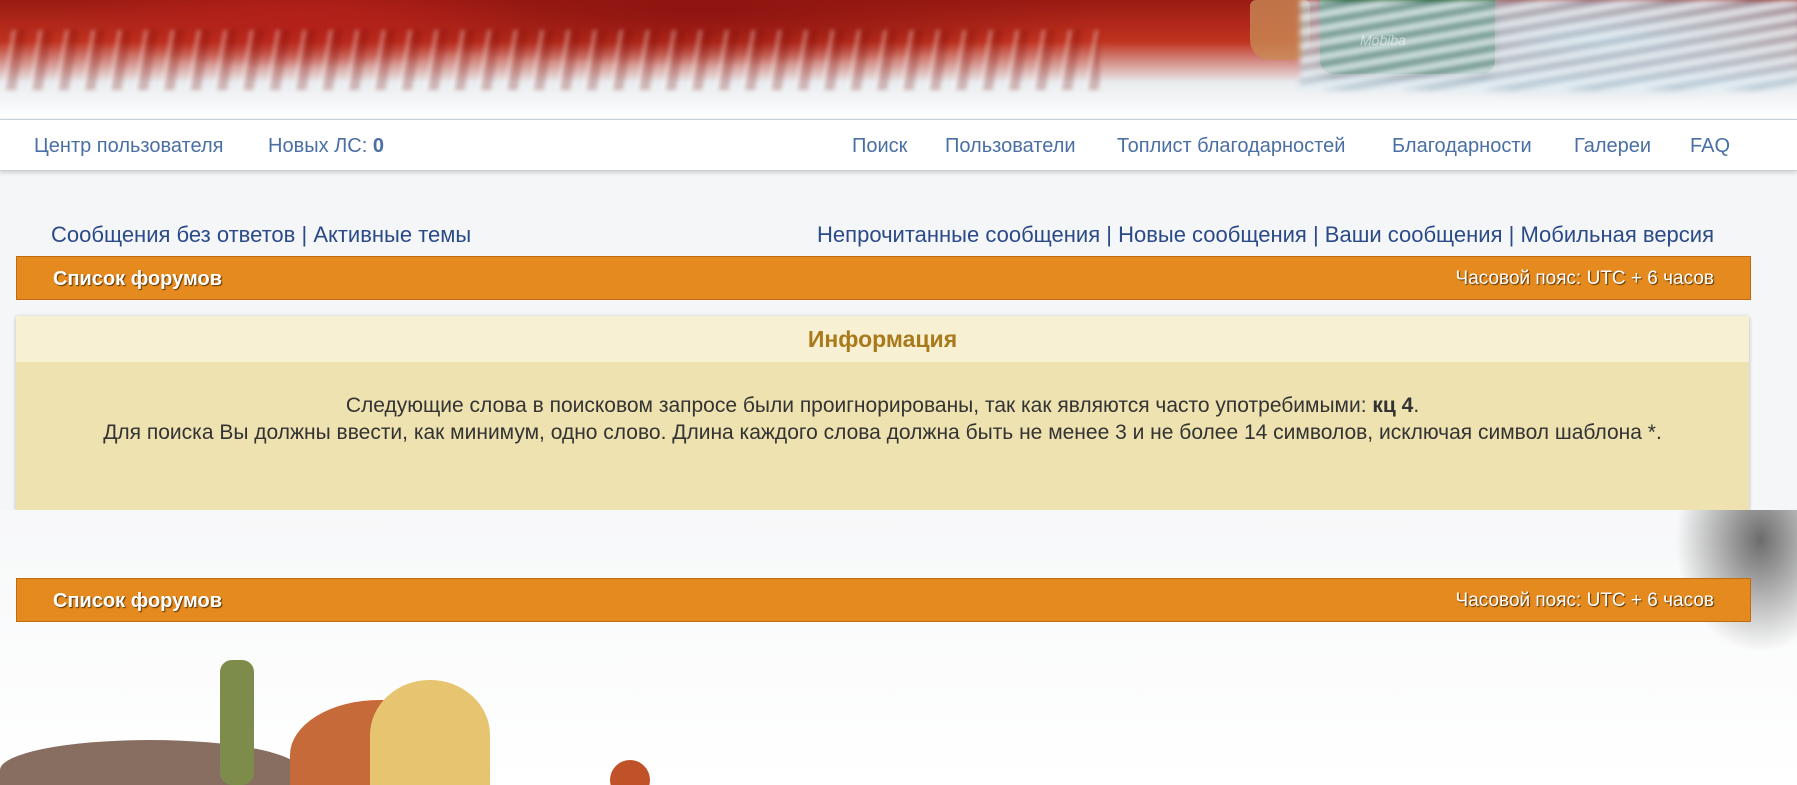 Image resolution: width=1797 pixels, height=785 pixels. I want to click on ignored-words-suffix: ., so click(1416, 405).